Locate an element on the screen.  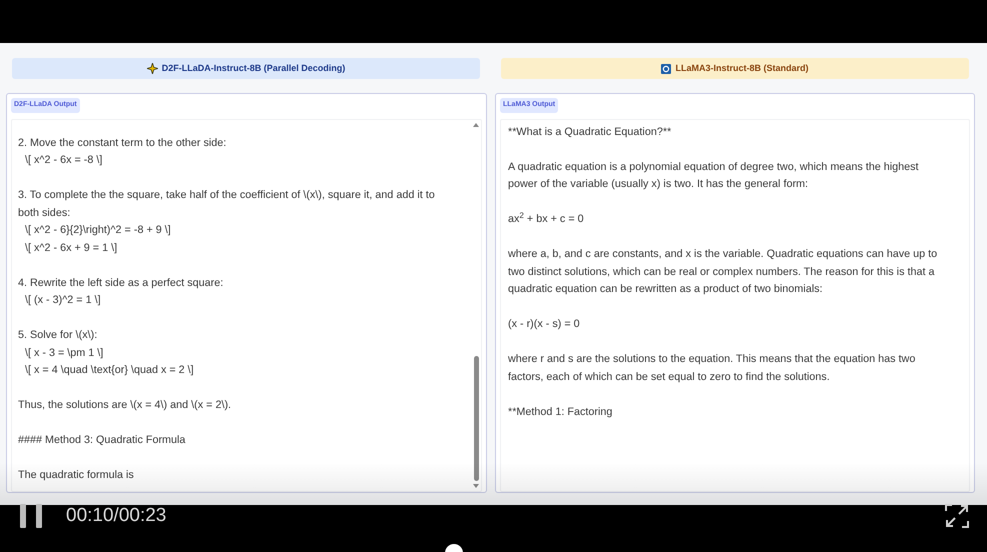
pause-button is located at coordinates (31, 516).